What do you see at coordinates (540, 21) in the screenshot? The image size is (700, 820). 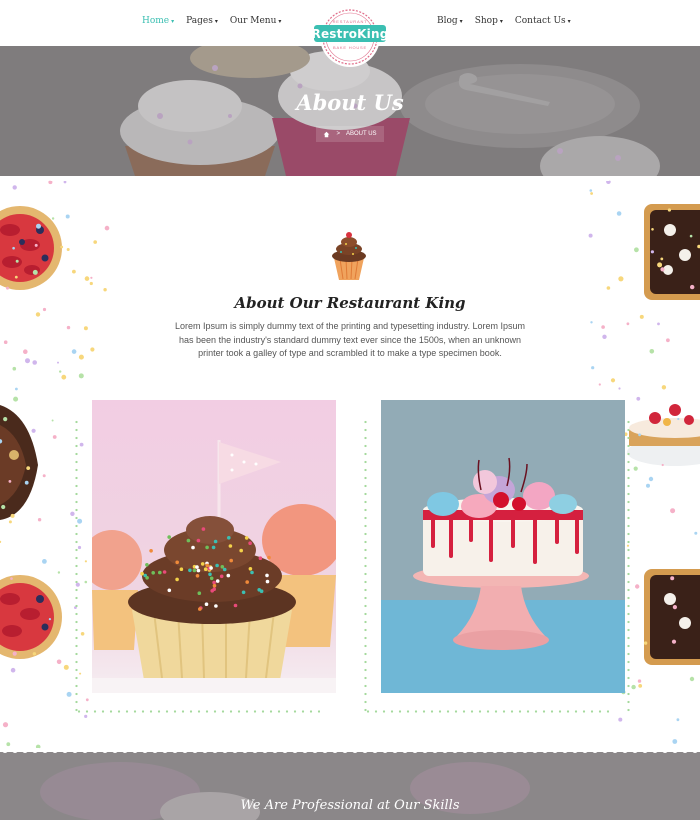 I see `nav-label: Contact Us` at bounding box center [540, 21].